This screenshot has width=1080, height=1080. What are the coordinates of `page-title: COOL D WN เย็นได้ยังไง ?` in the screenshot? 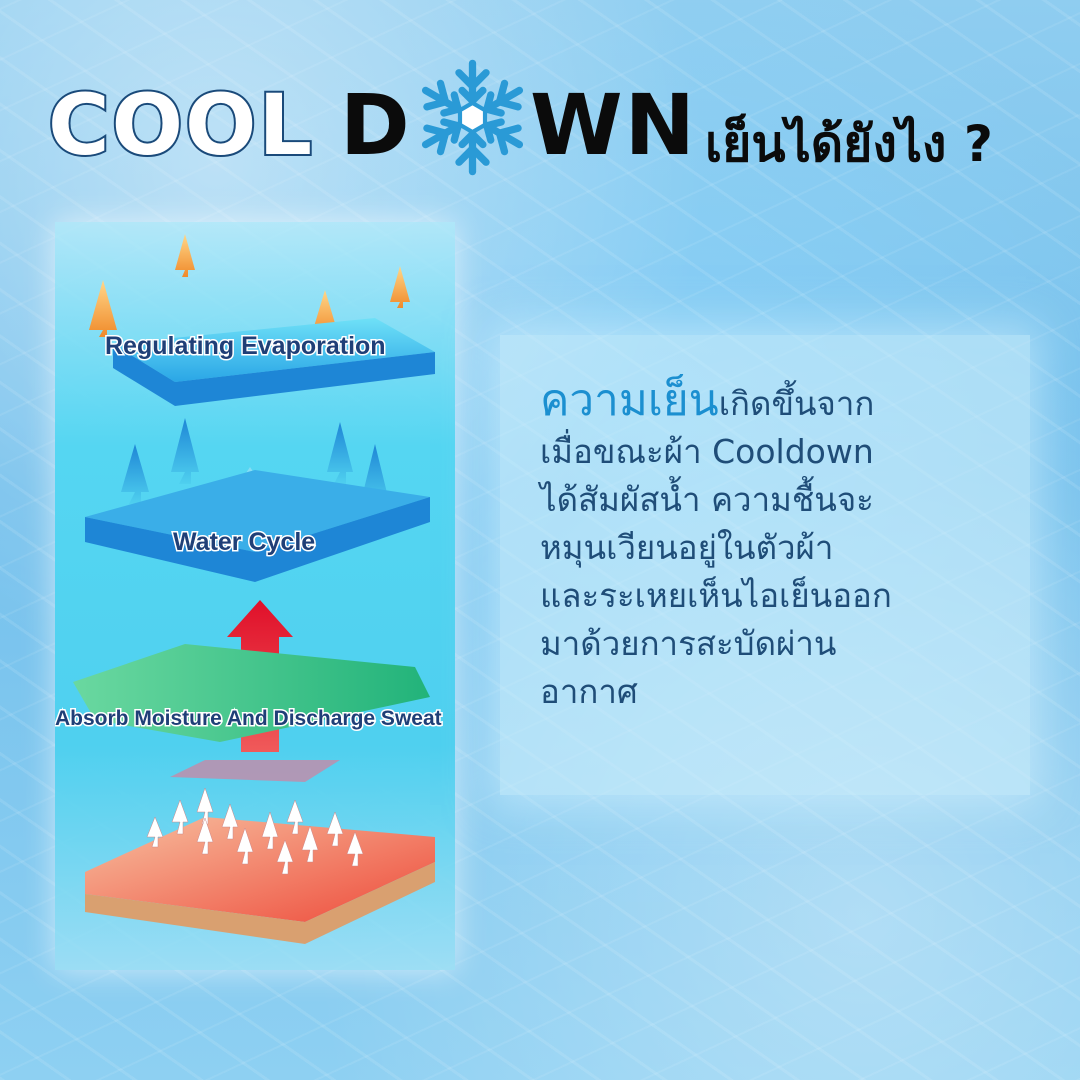 It's located at (545, 120).